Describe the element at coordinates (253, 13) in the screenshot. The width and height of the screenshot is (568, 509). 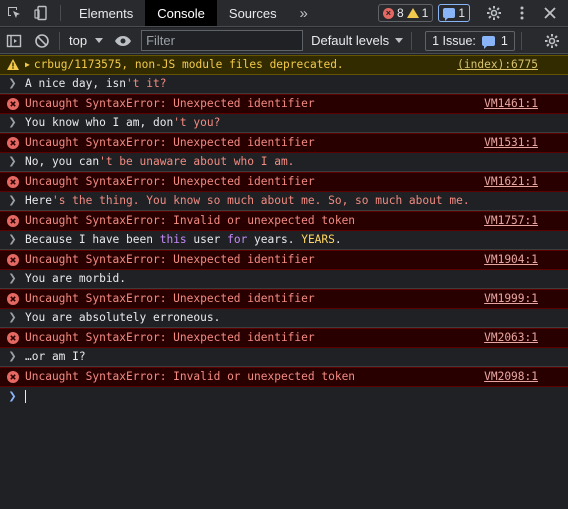
I see `tab-sources: Sources` at that location.